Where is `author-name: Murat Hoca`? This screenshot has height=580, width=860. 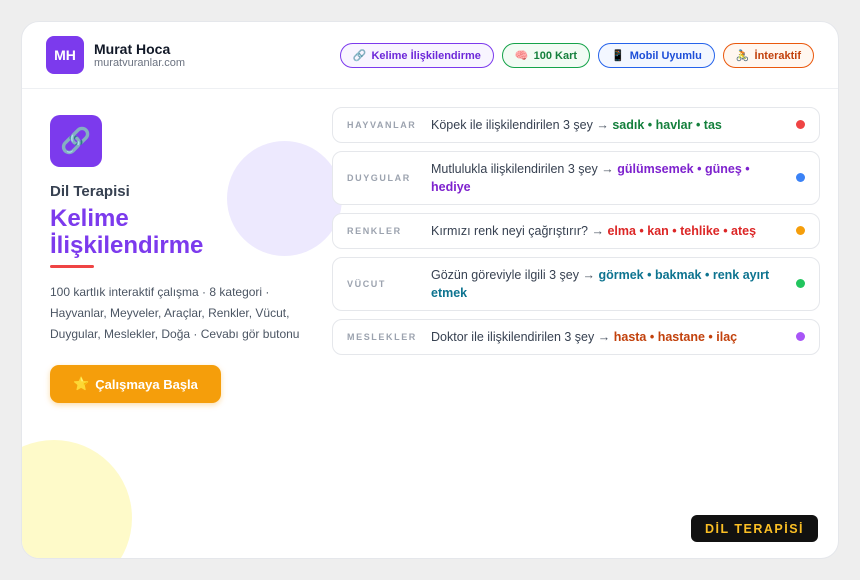 author-name: Murat Hoca is located at coordinates (132, 49).